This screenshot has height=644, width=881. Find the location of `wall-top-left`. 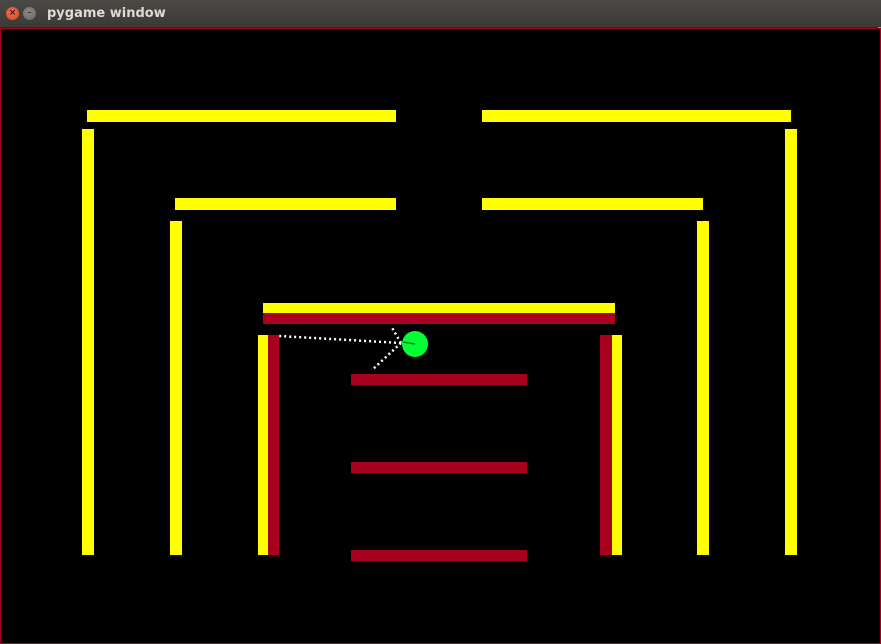

wall-top-left is located at coordinates (241, 116).